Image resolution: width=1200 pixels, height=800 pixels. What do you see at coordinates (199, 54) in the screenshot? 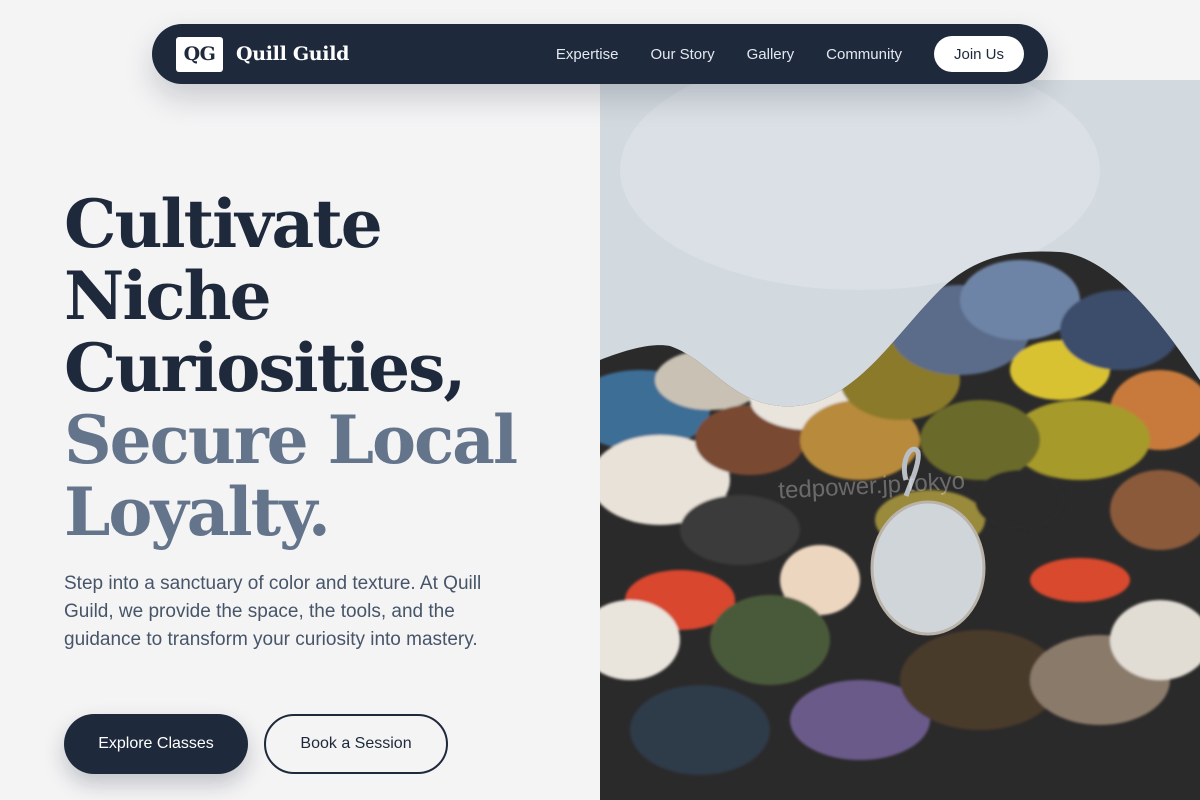
I see `logo-mark: QG` at bounding box center [199, 54].